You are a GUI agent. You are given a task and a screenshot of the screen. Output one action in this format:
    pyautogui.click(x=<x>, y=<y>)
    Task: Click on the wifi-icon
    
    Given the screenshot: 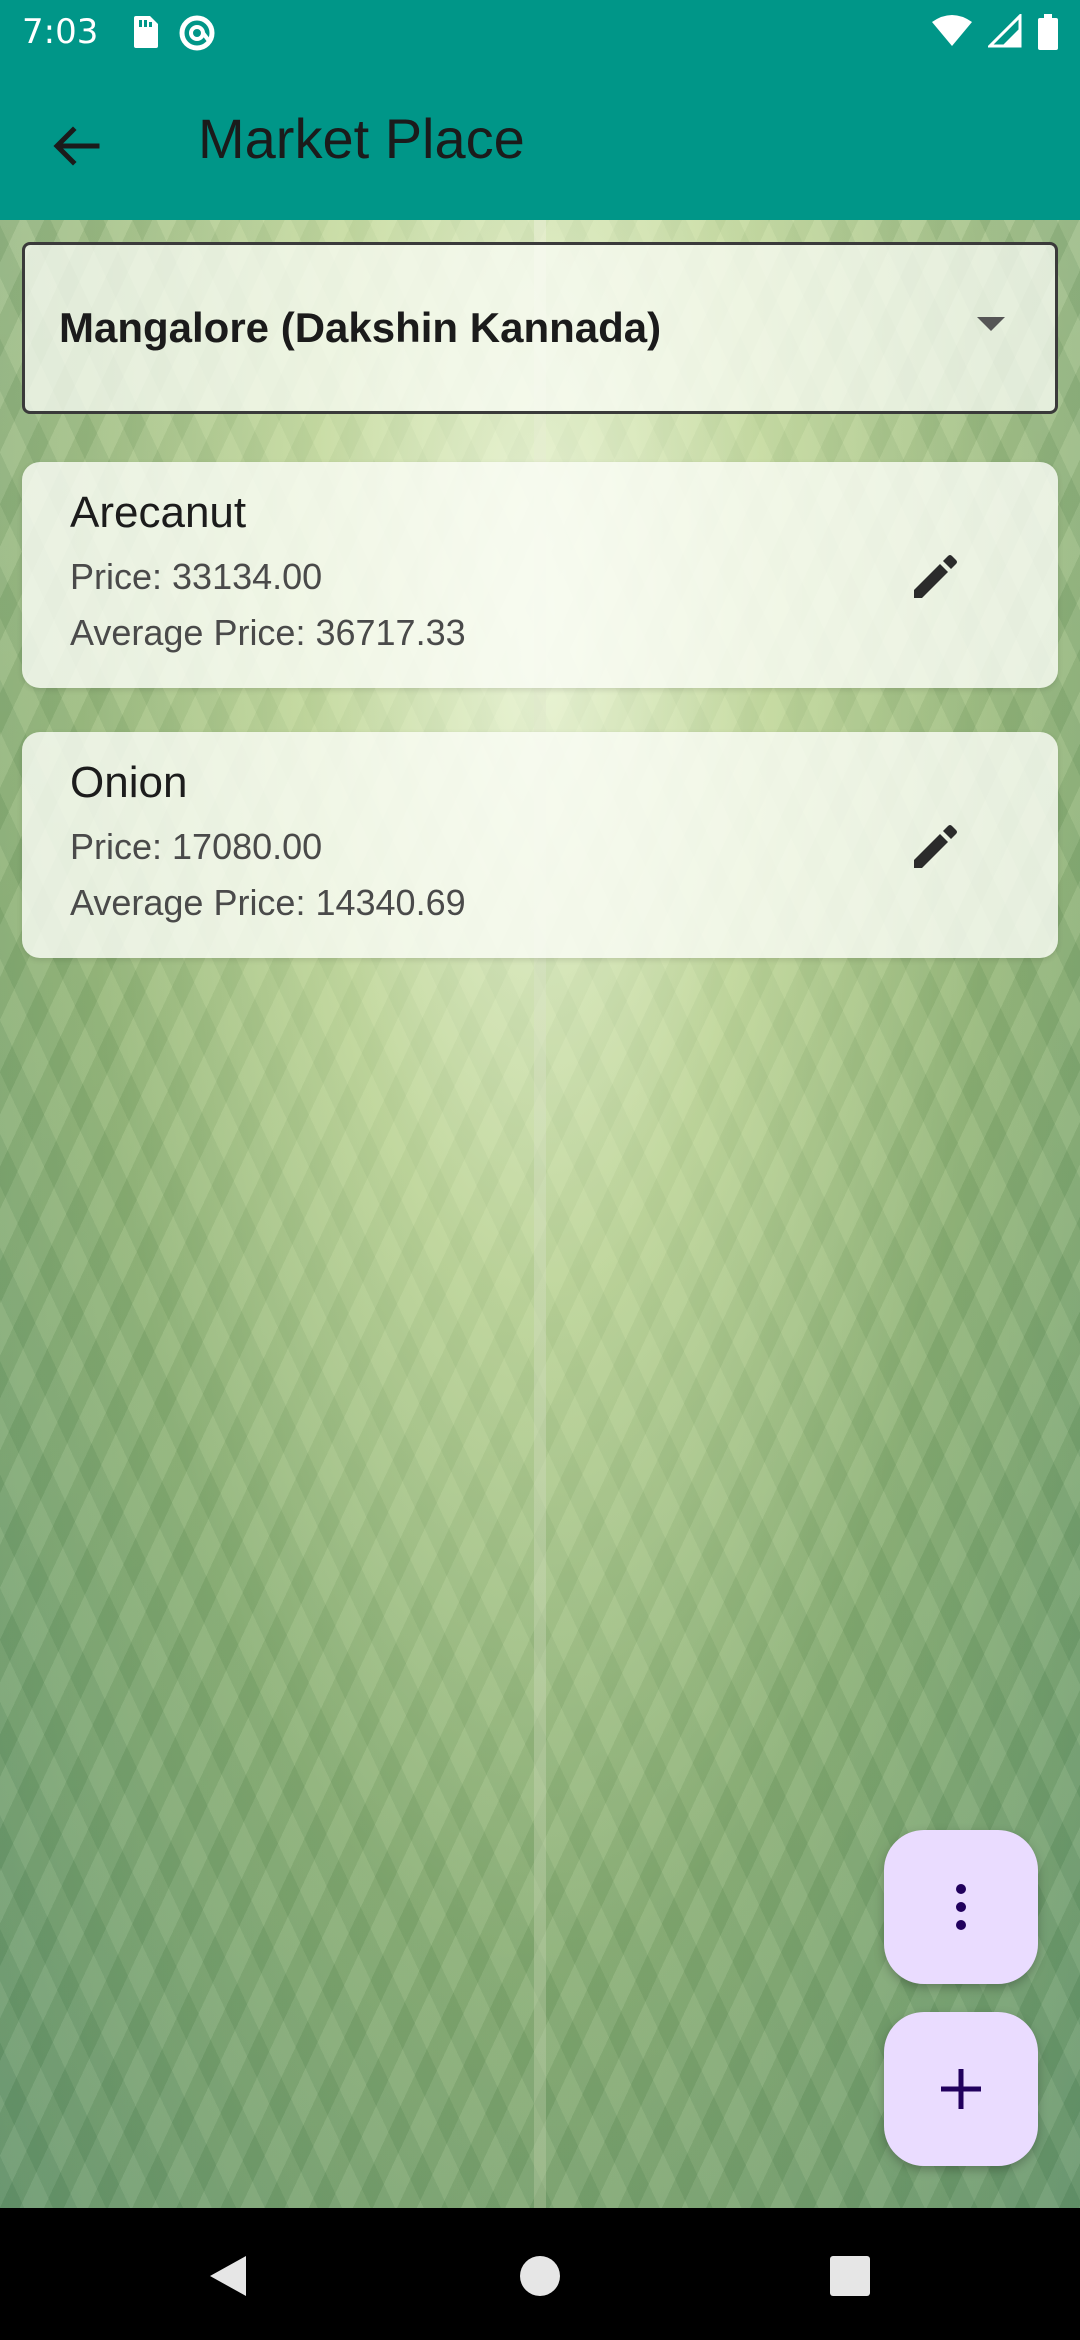 What is the action you would take?
    pyautogui.click(x=952, y=32)
    